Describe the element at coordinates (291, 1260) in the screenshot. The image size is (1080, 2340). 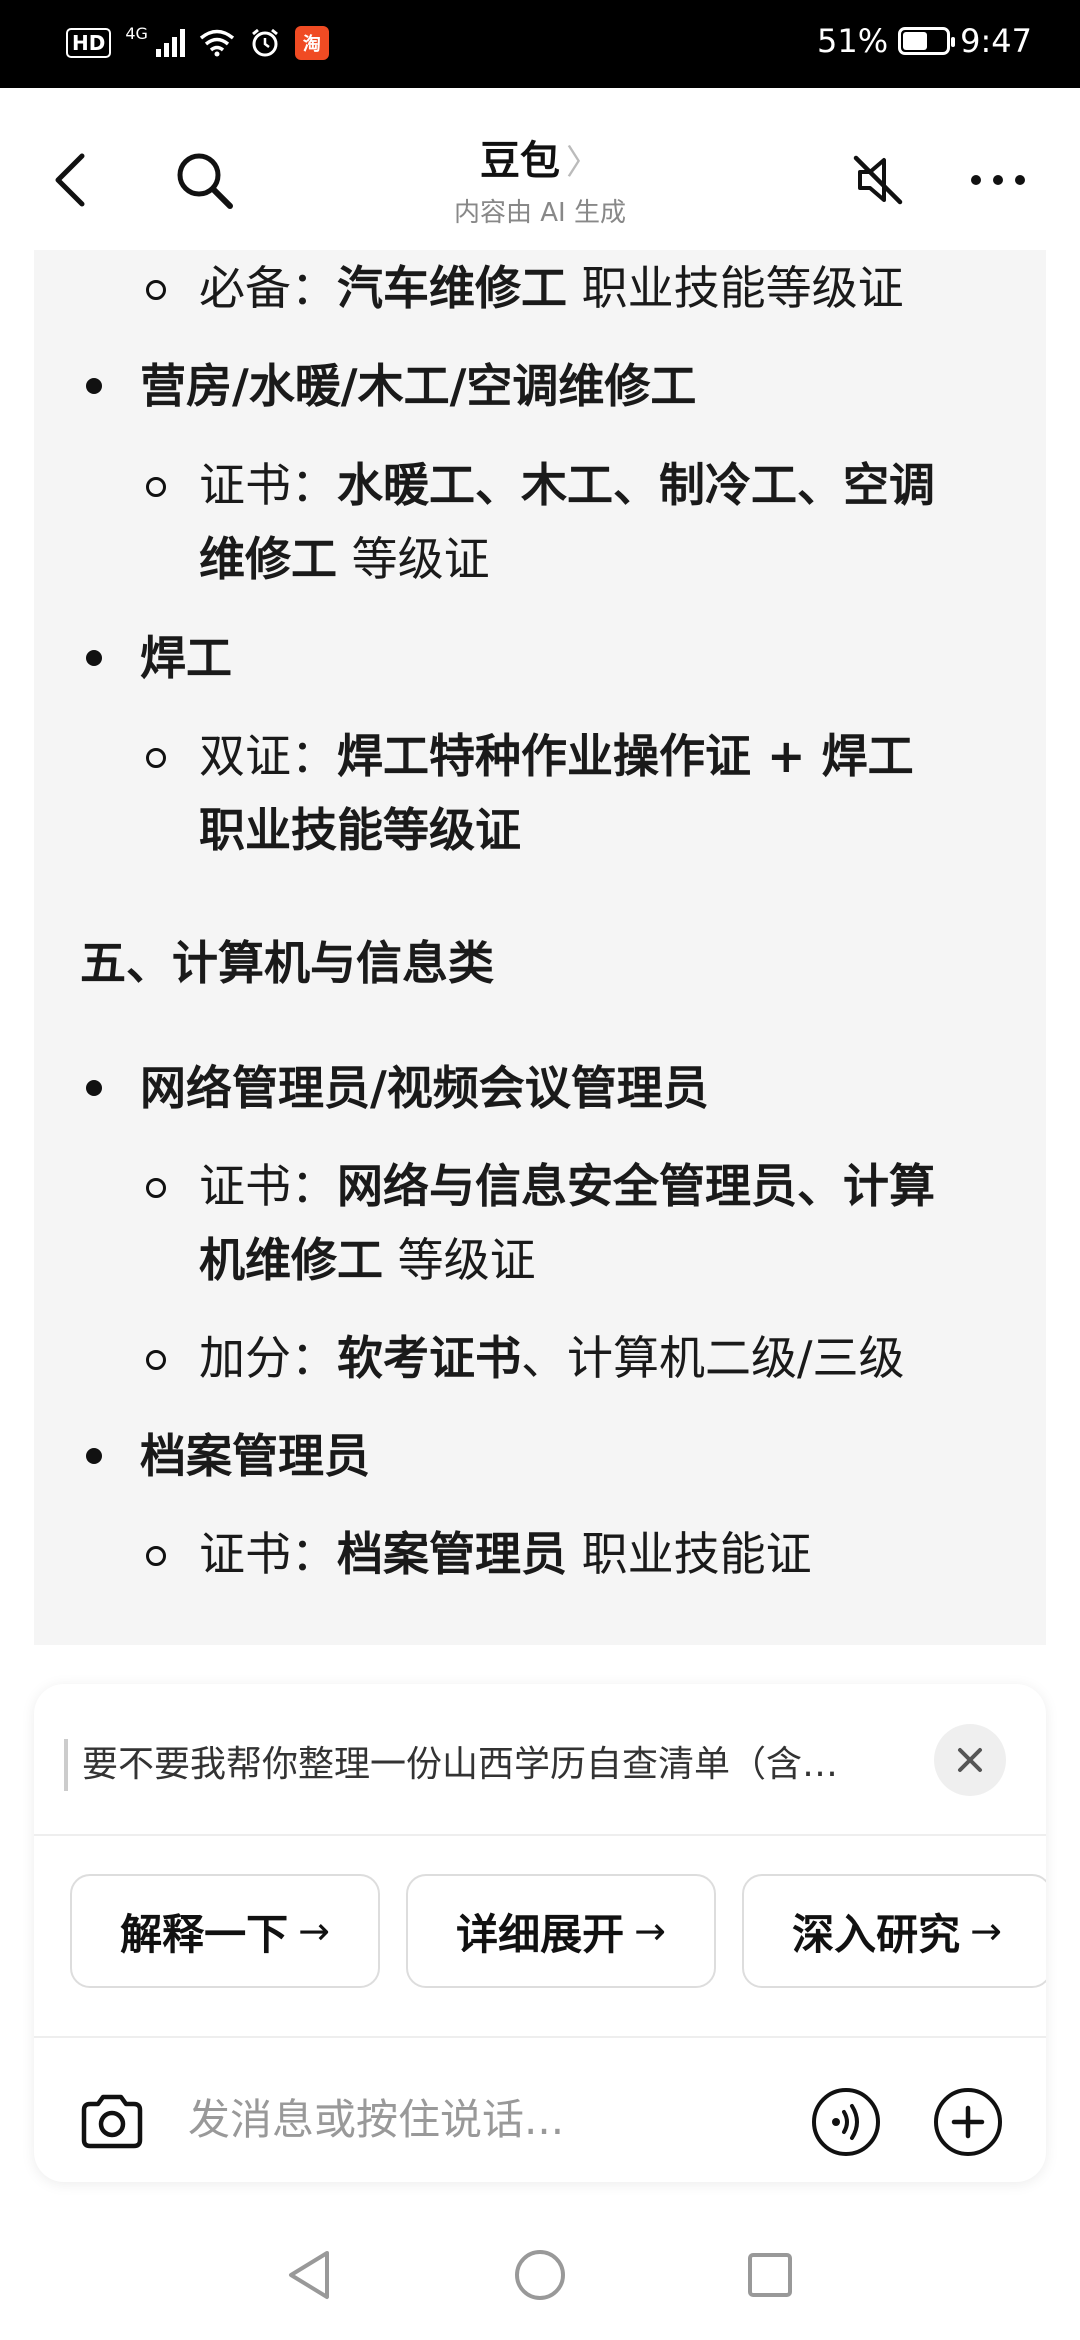
I see `bold-text: 机维修工` at that location.